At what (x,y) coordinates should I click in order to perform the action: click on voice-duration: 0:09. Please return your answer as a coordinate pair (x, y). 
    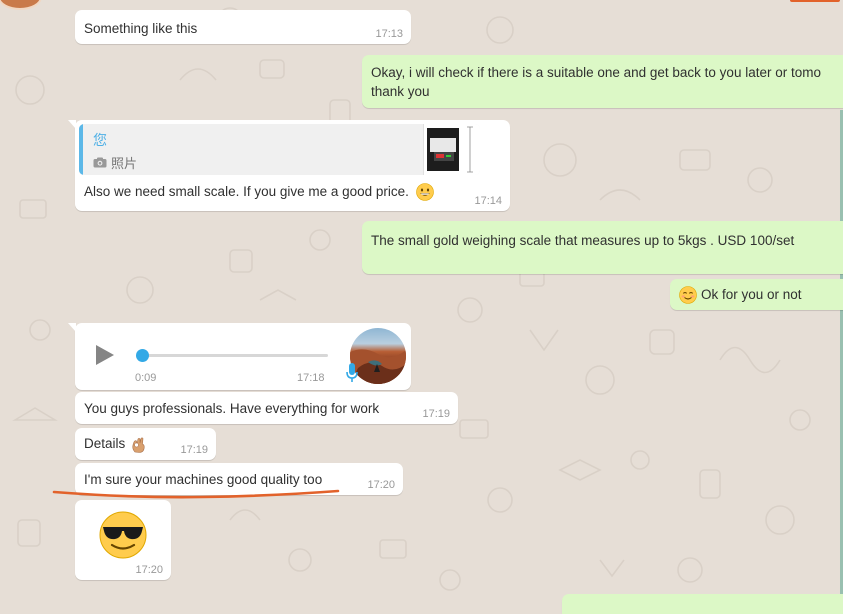
    Looking at the image, I should click on (146, 378).